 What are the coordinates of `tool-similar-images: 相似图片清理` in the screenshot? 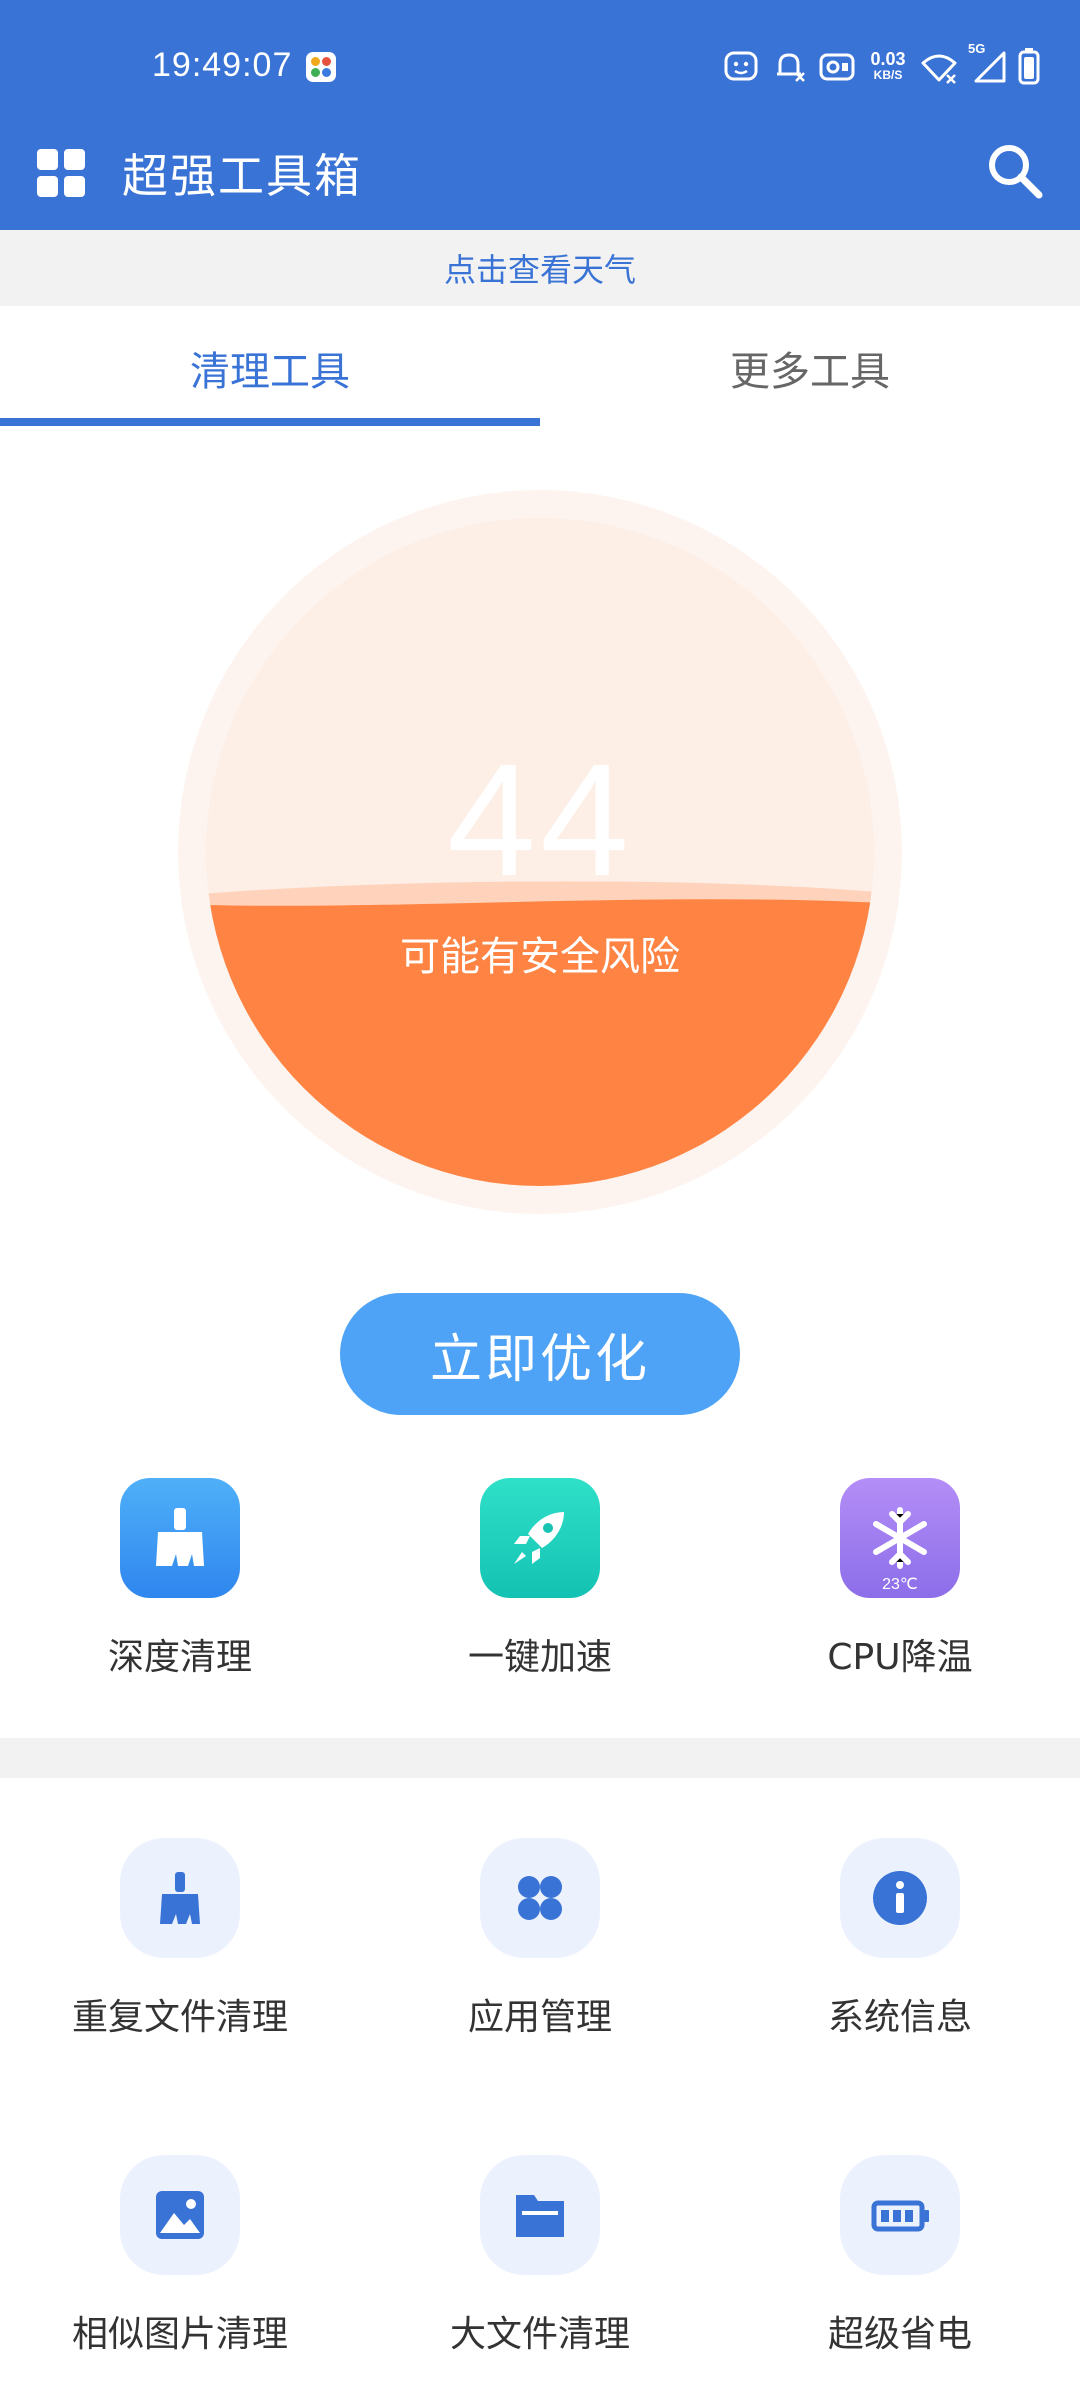 It's located at (180, 2256).